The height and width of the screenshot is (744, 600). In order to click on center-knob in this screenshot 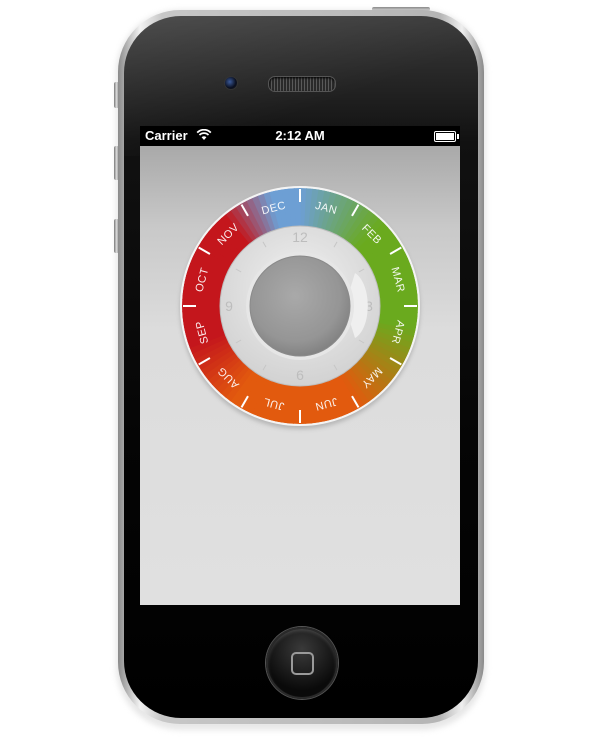, I will do `click(300, 306)`.